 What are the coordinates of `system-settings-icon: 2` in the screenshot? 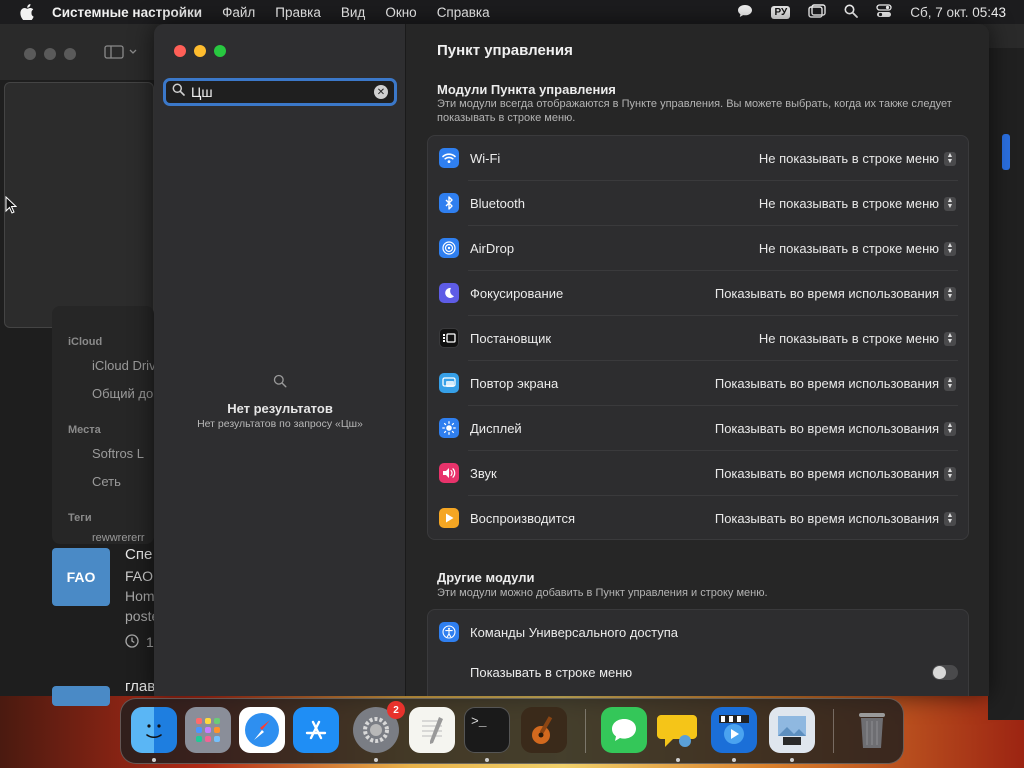 It's located at (379, 727).